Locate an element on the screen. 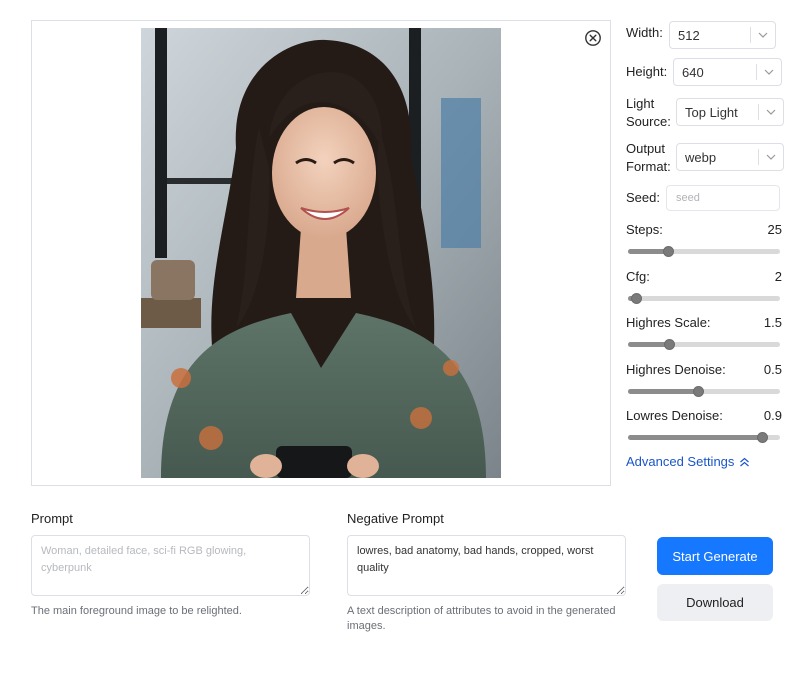 The width and height of the screenshot is (800, 683). output-format-label: Output Format: is located at coordinates (650, 158).